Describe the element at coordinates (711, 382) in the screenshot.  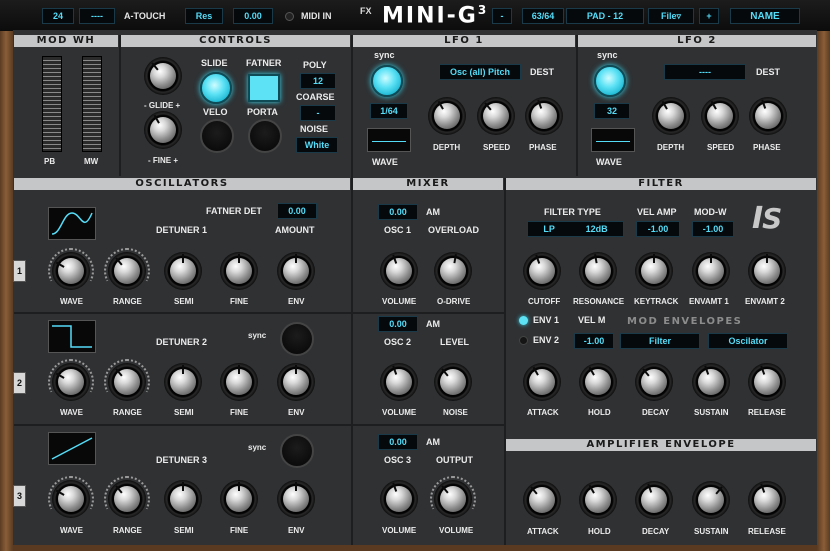
I see `mod-sustain-knob` at that location.